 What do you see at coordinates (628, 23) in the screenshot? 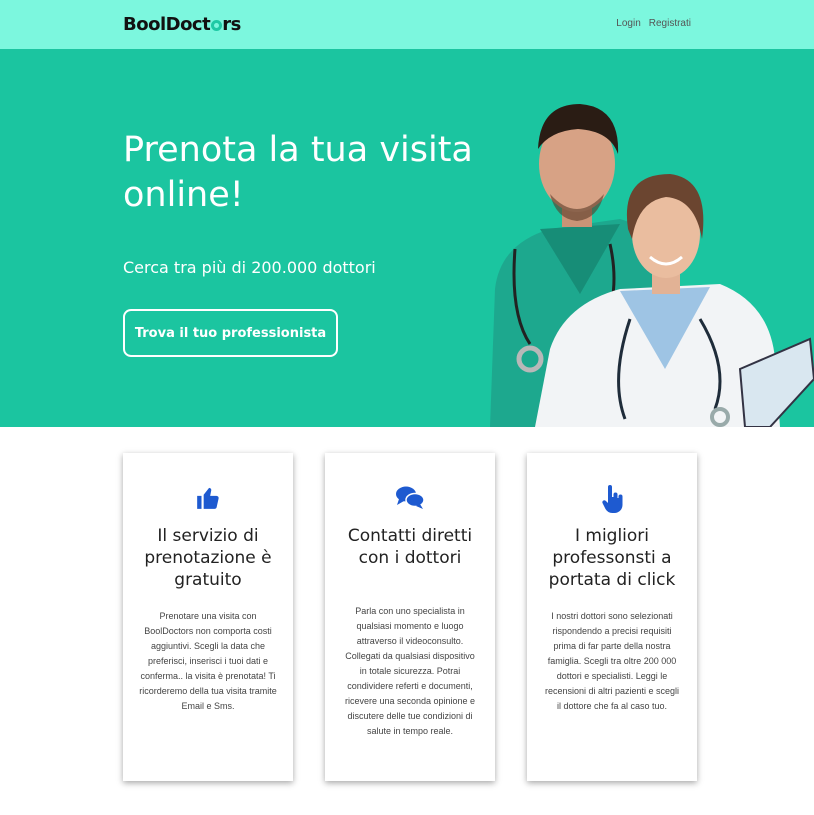
I see `login-link: Login` at bounding box center [628, 23].